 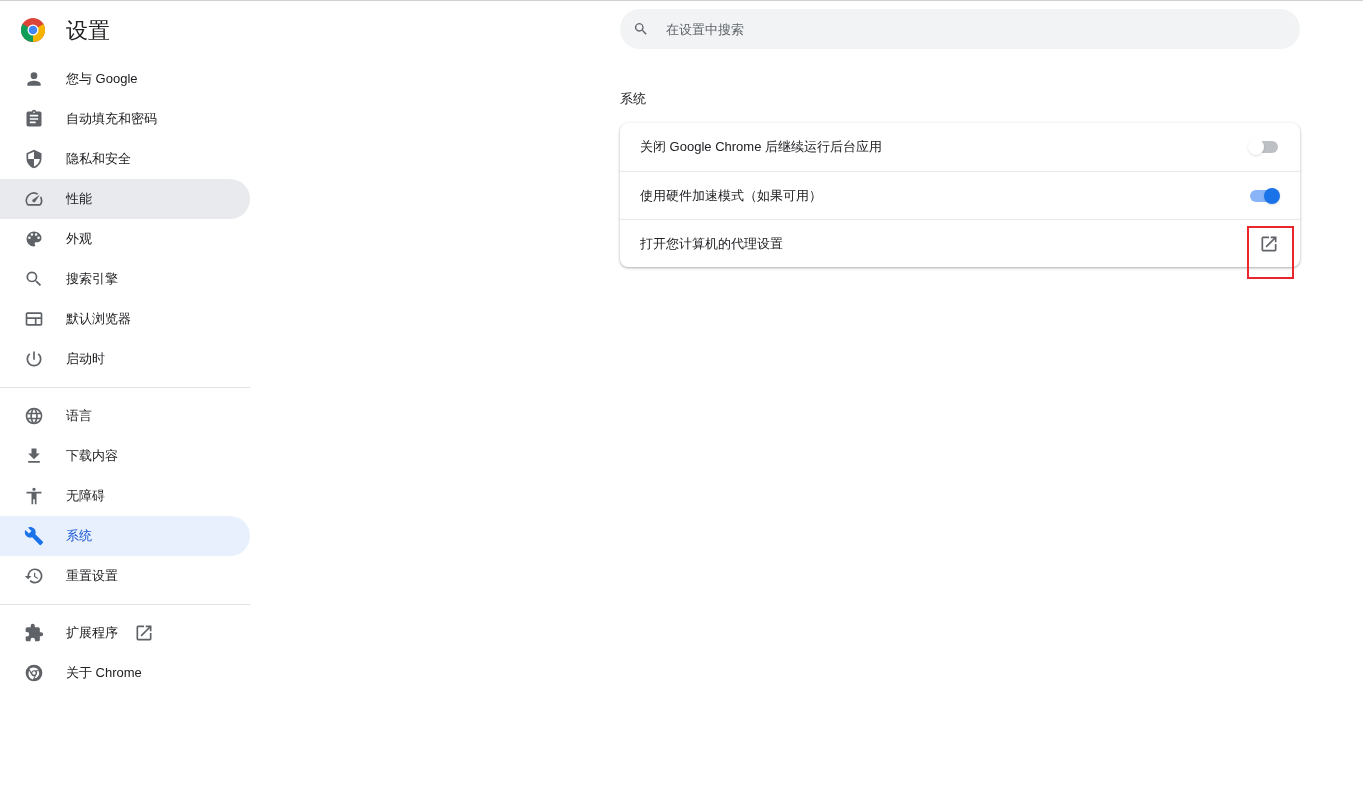 I want to click on sidebar-item: 自动填充和密码, so click(x=125, y=119).